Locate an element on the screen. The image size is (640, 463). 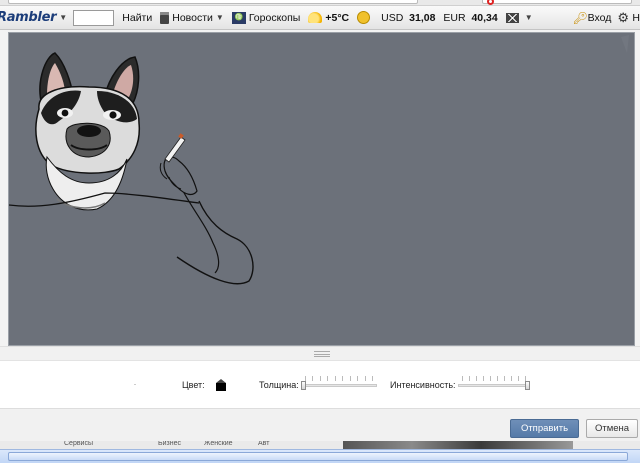
weather-button: +5°C is located at coordinates (328, 18).